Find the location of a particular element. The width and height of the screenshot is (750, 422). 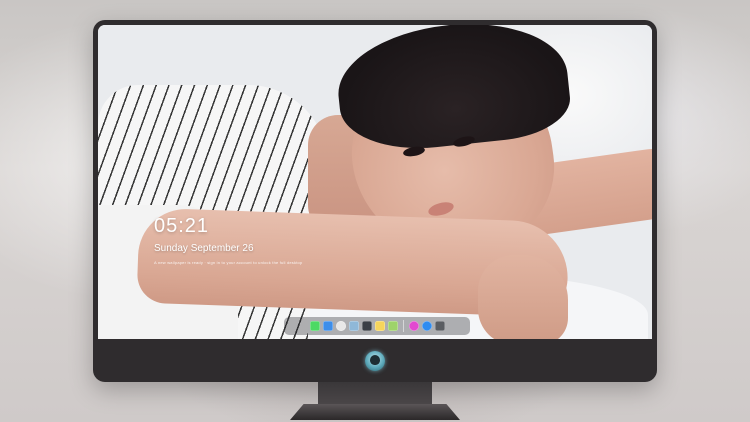

cat-silhouette is located at coordinates (375, 360).